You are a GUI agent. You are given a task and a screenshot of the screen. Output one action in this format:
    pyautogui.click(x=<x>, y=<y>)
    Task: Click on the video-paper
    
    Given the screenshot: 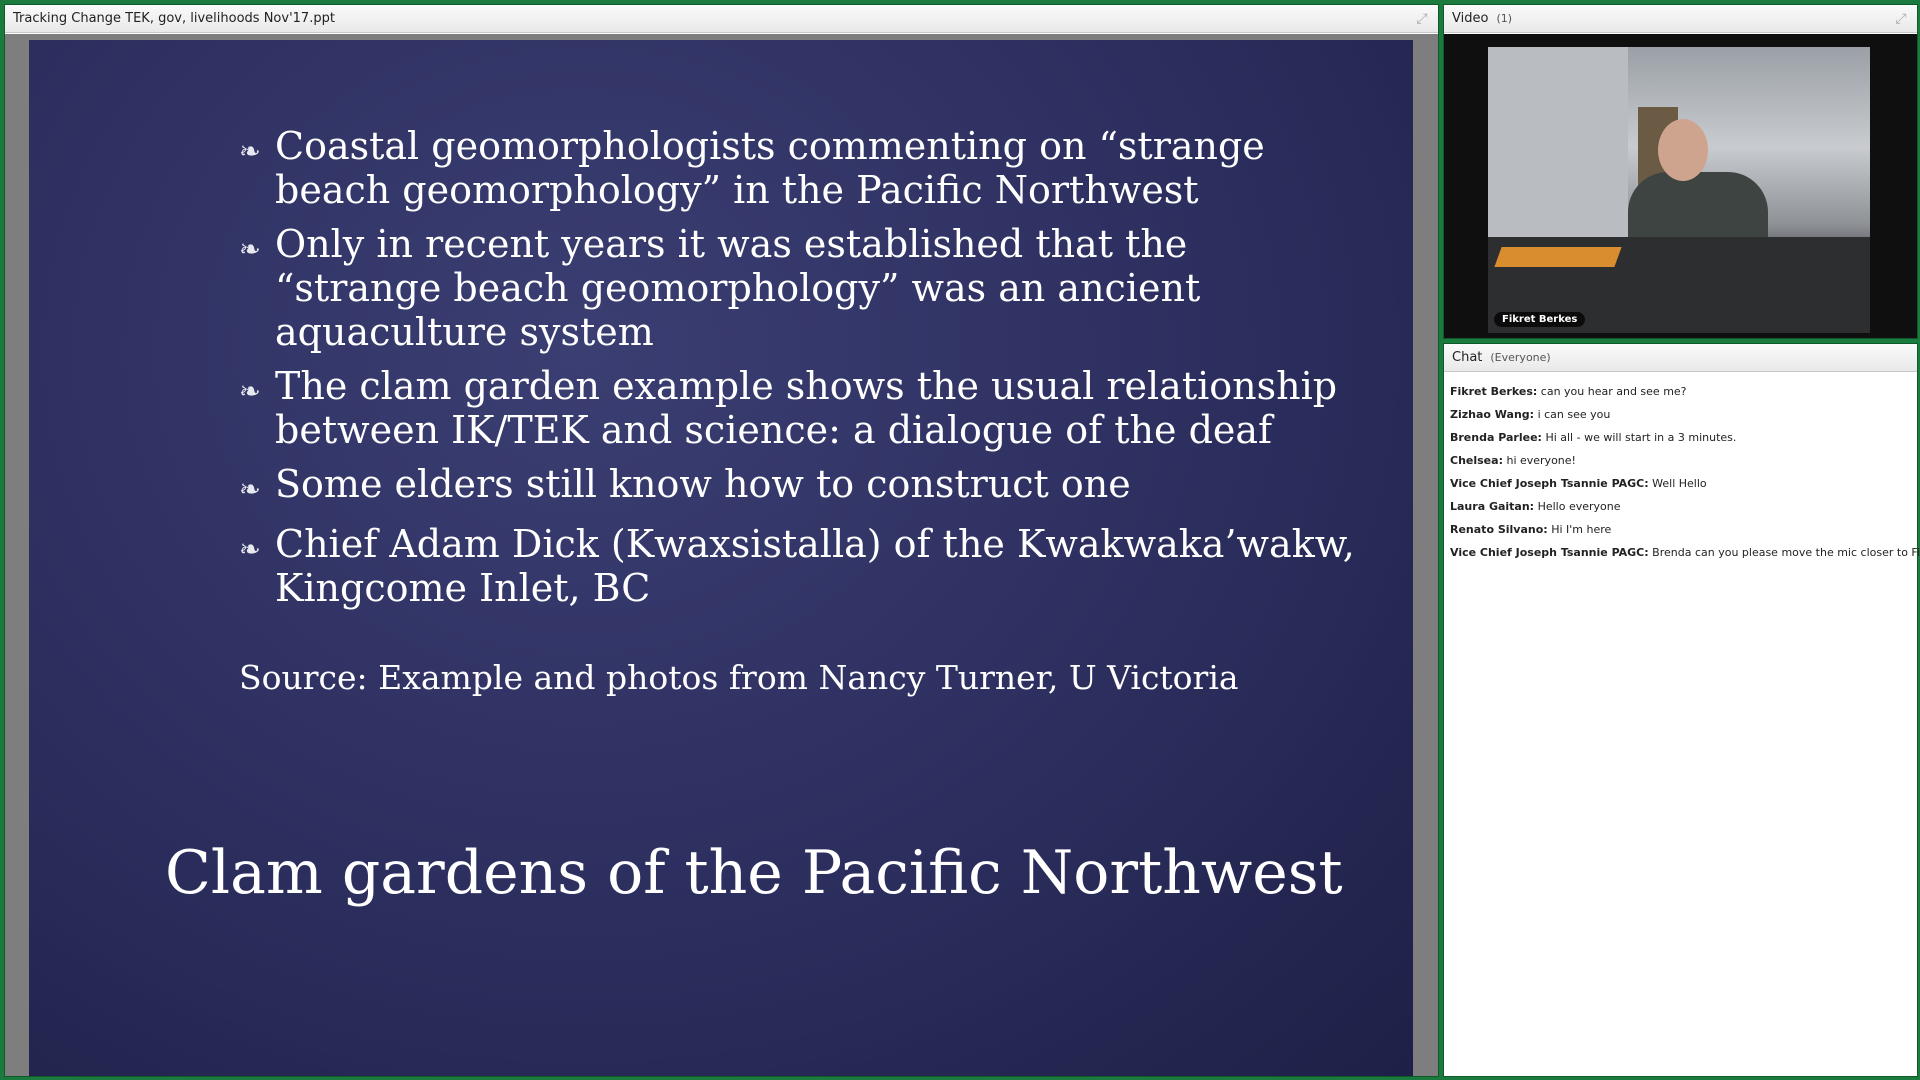 What is the action you would take?
    pyautogui.click(x=1558, y=257)
    